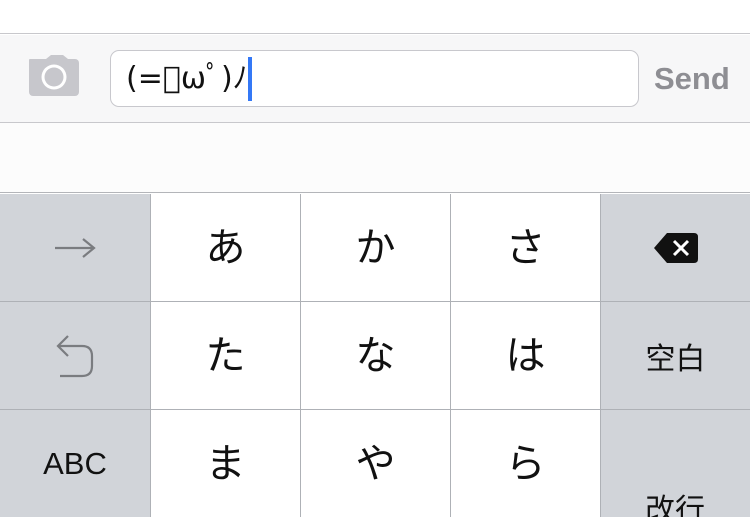  I want to click on kana-key-a: あ, so click(225, 247).